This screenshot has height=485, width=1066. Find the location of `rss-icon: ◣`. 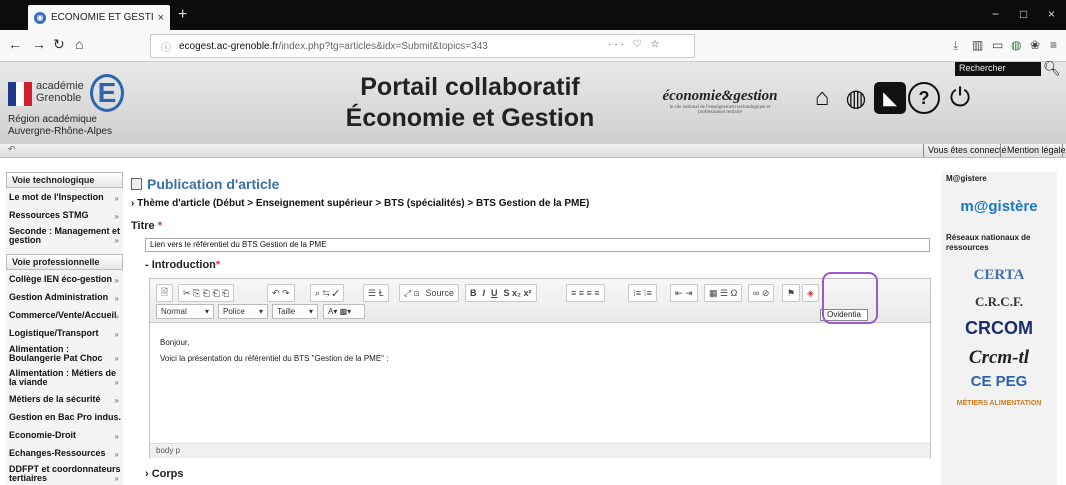

rss-icon: ◣ is located at coordinates (890, 98).